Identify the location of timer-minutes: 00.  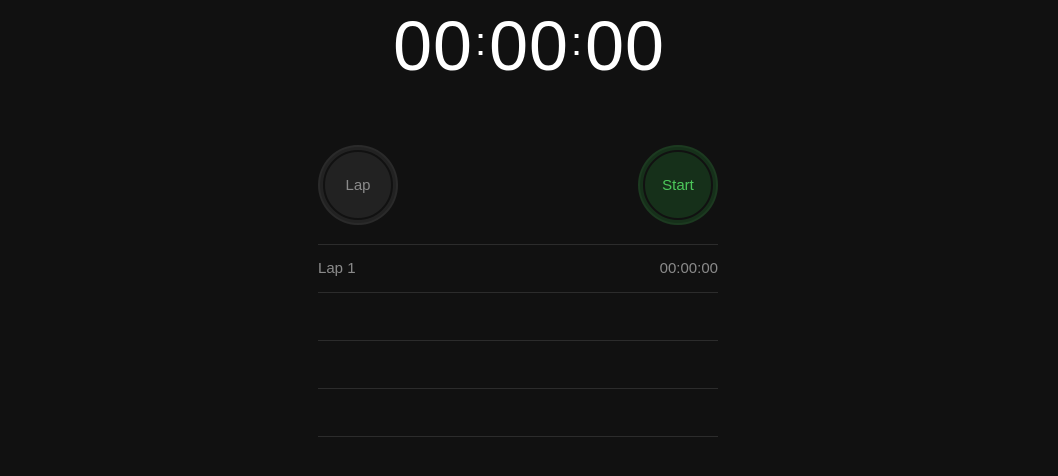
(529, 46).